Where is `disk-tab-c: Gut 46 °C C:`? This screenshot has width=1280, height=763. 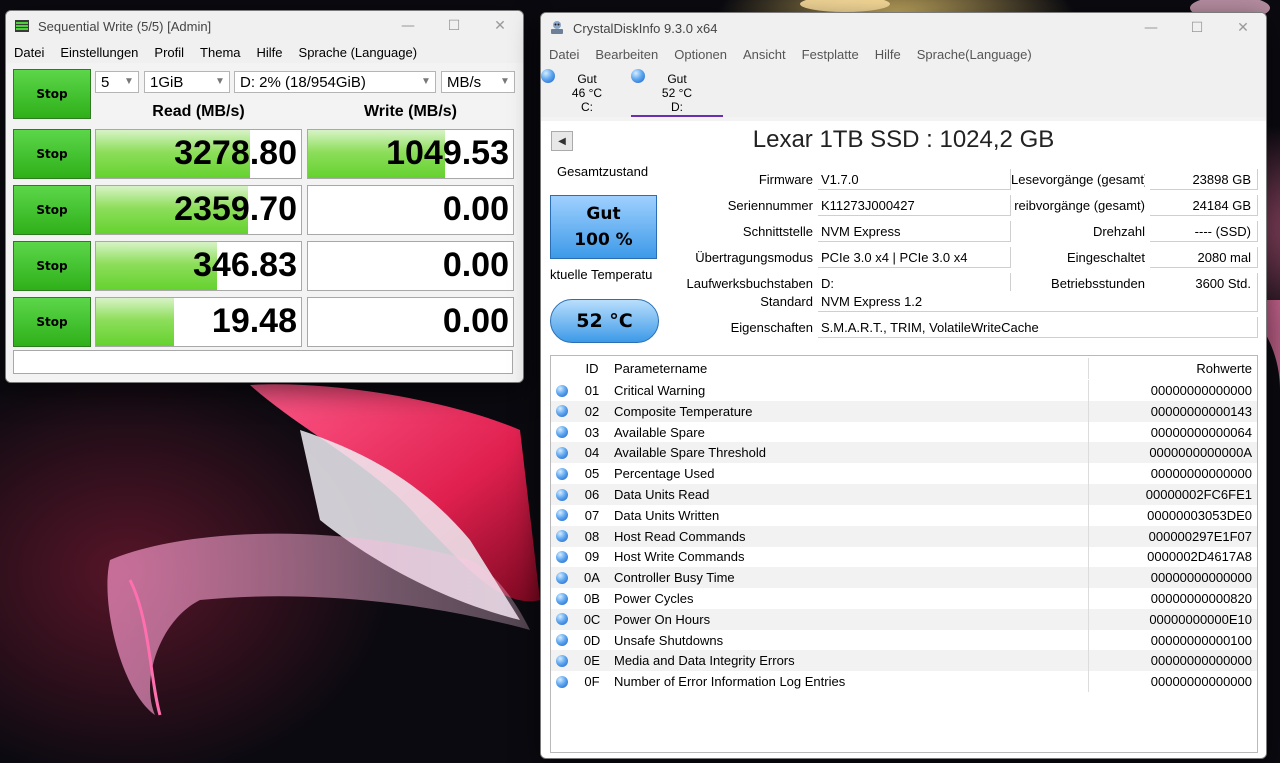 disk-tab-c: Gut 46 °C C: is located at coordinates (587, 91).